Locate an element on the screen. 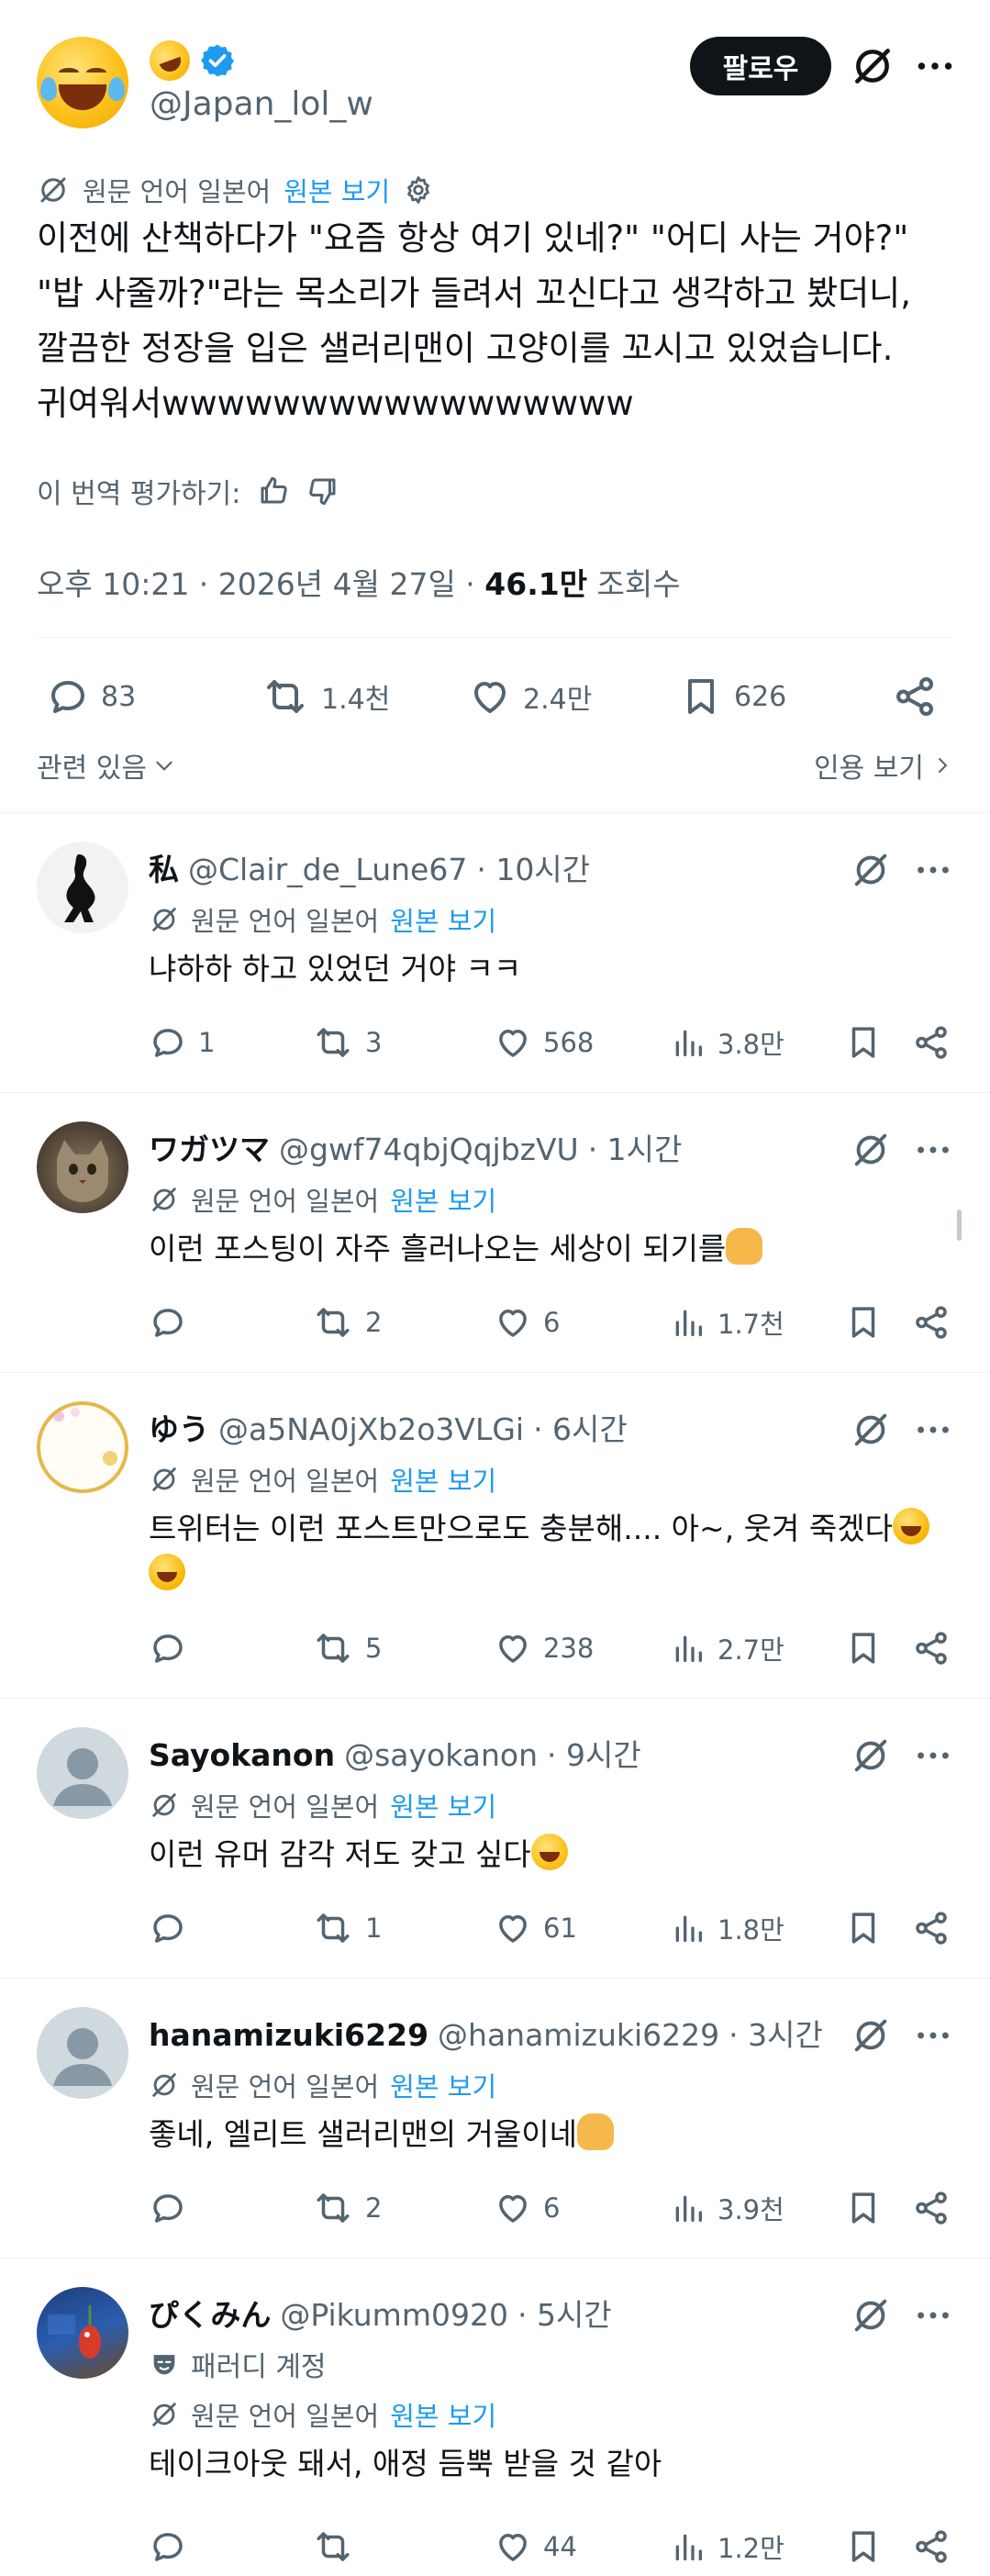 The width and height of the screenshot is (990, 2576). reply-author-name: ゆう is located at coordinates (179, 1427).